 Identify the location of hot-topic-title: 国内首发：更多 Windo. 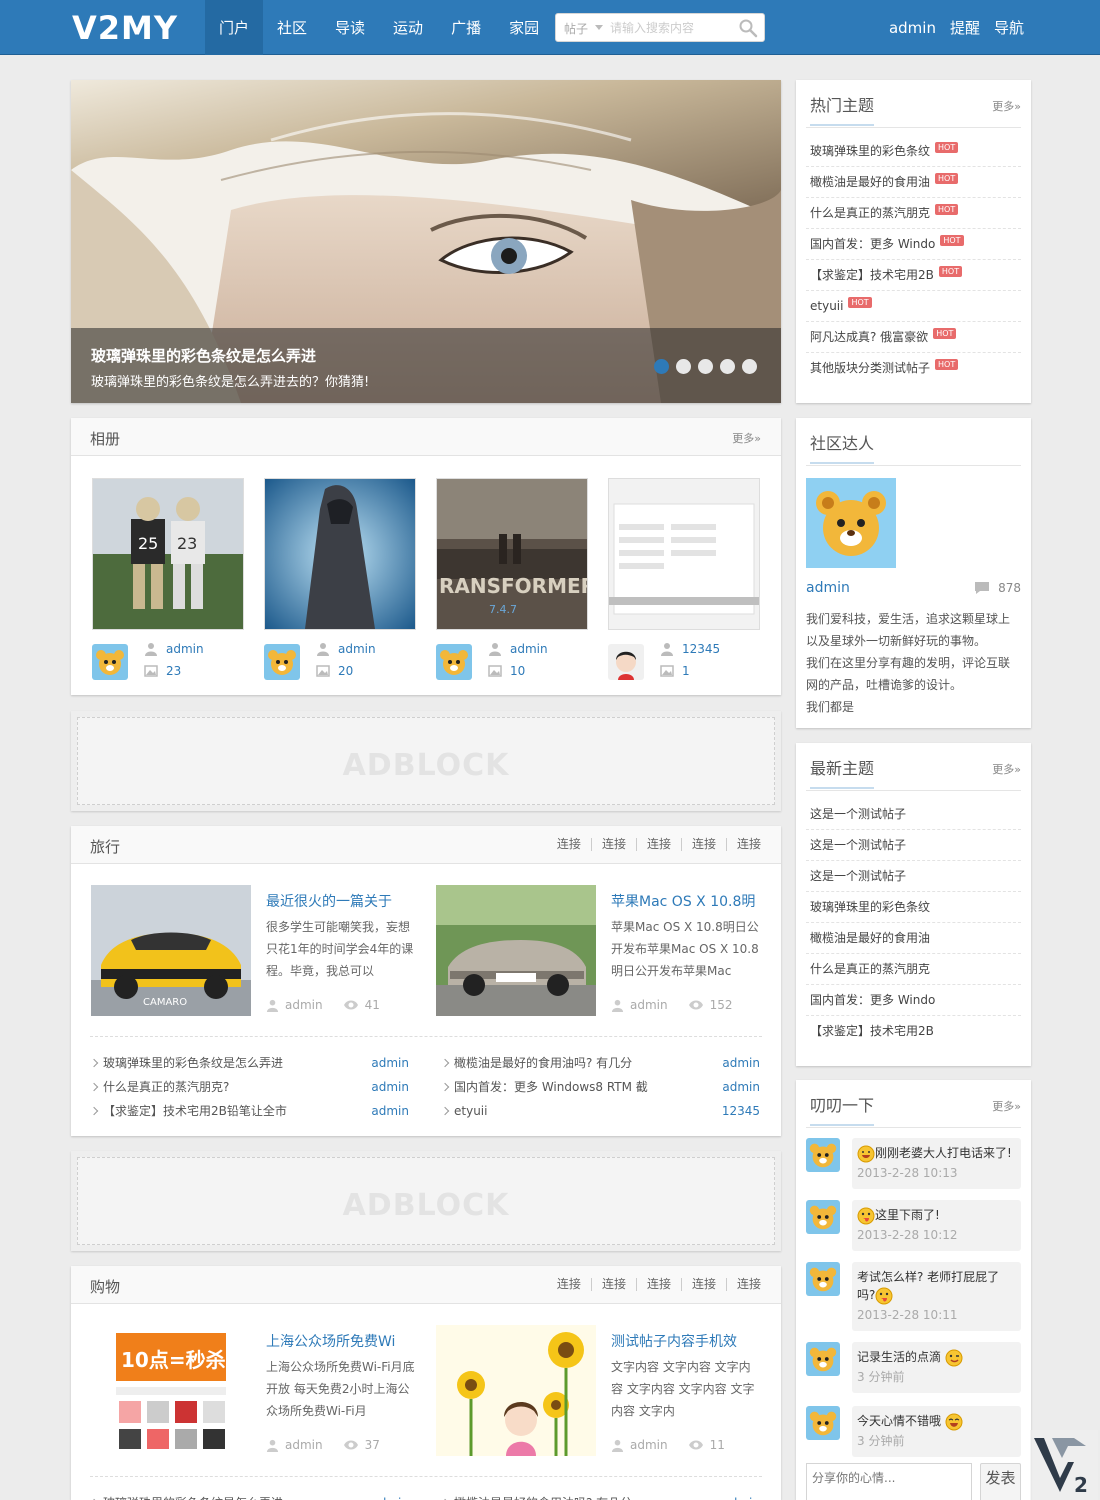
(872, 244).